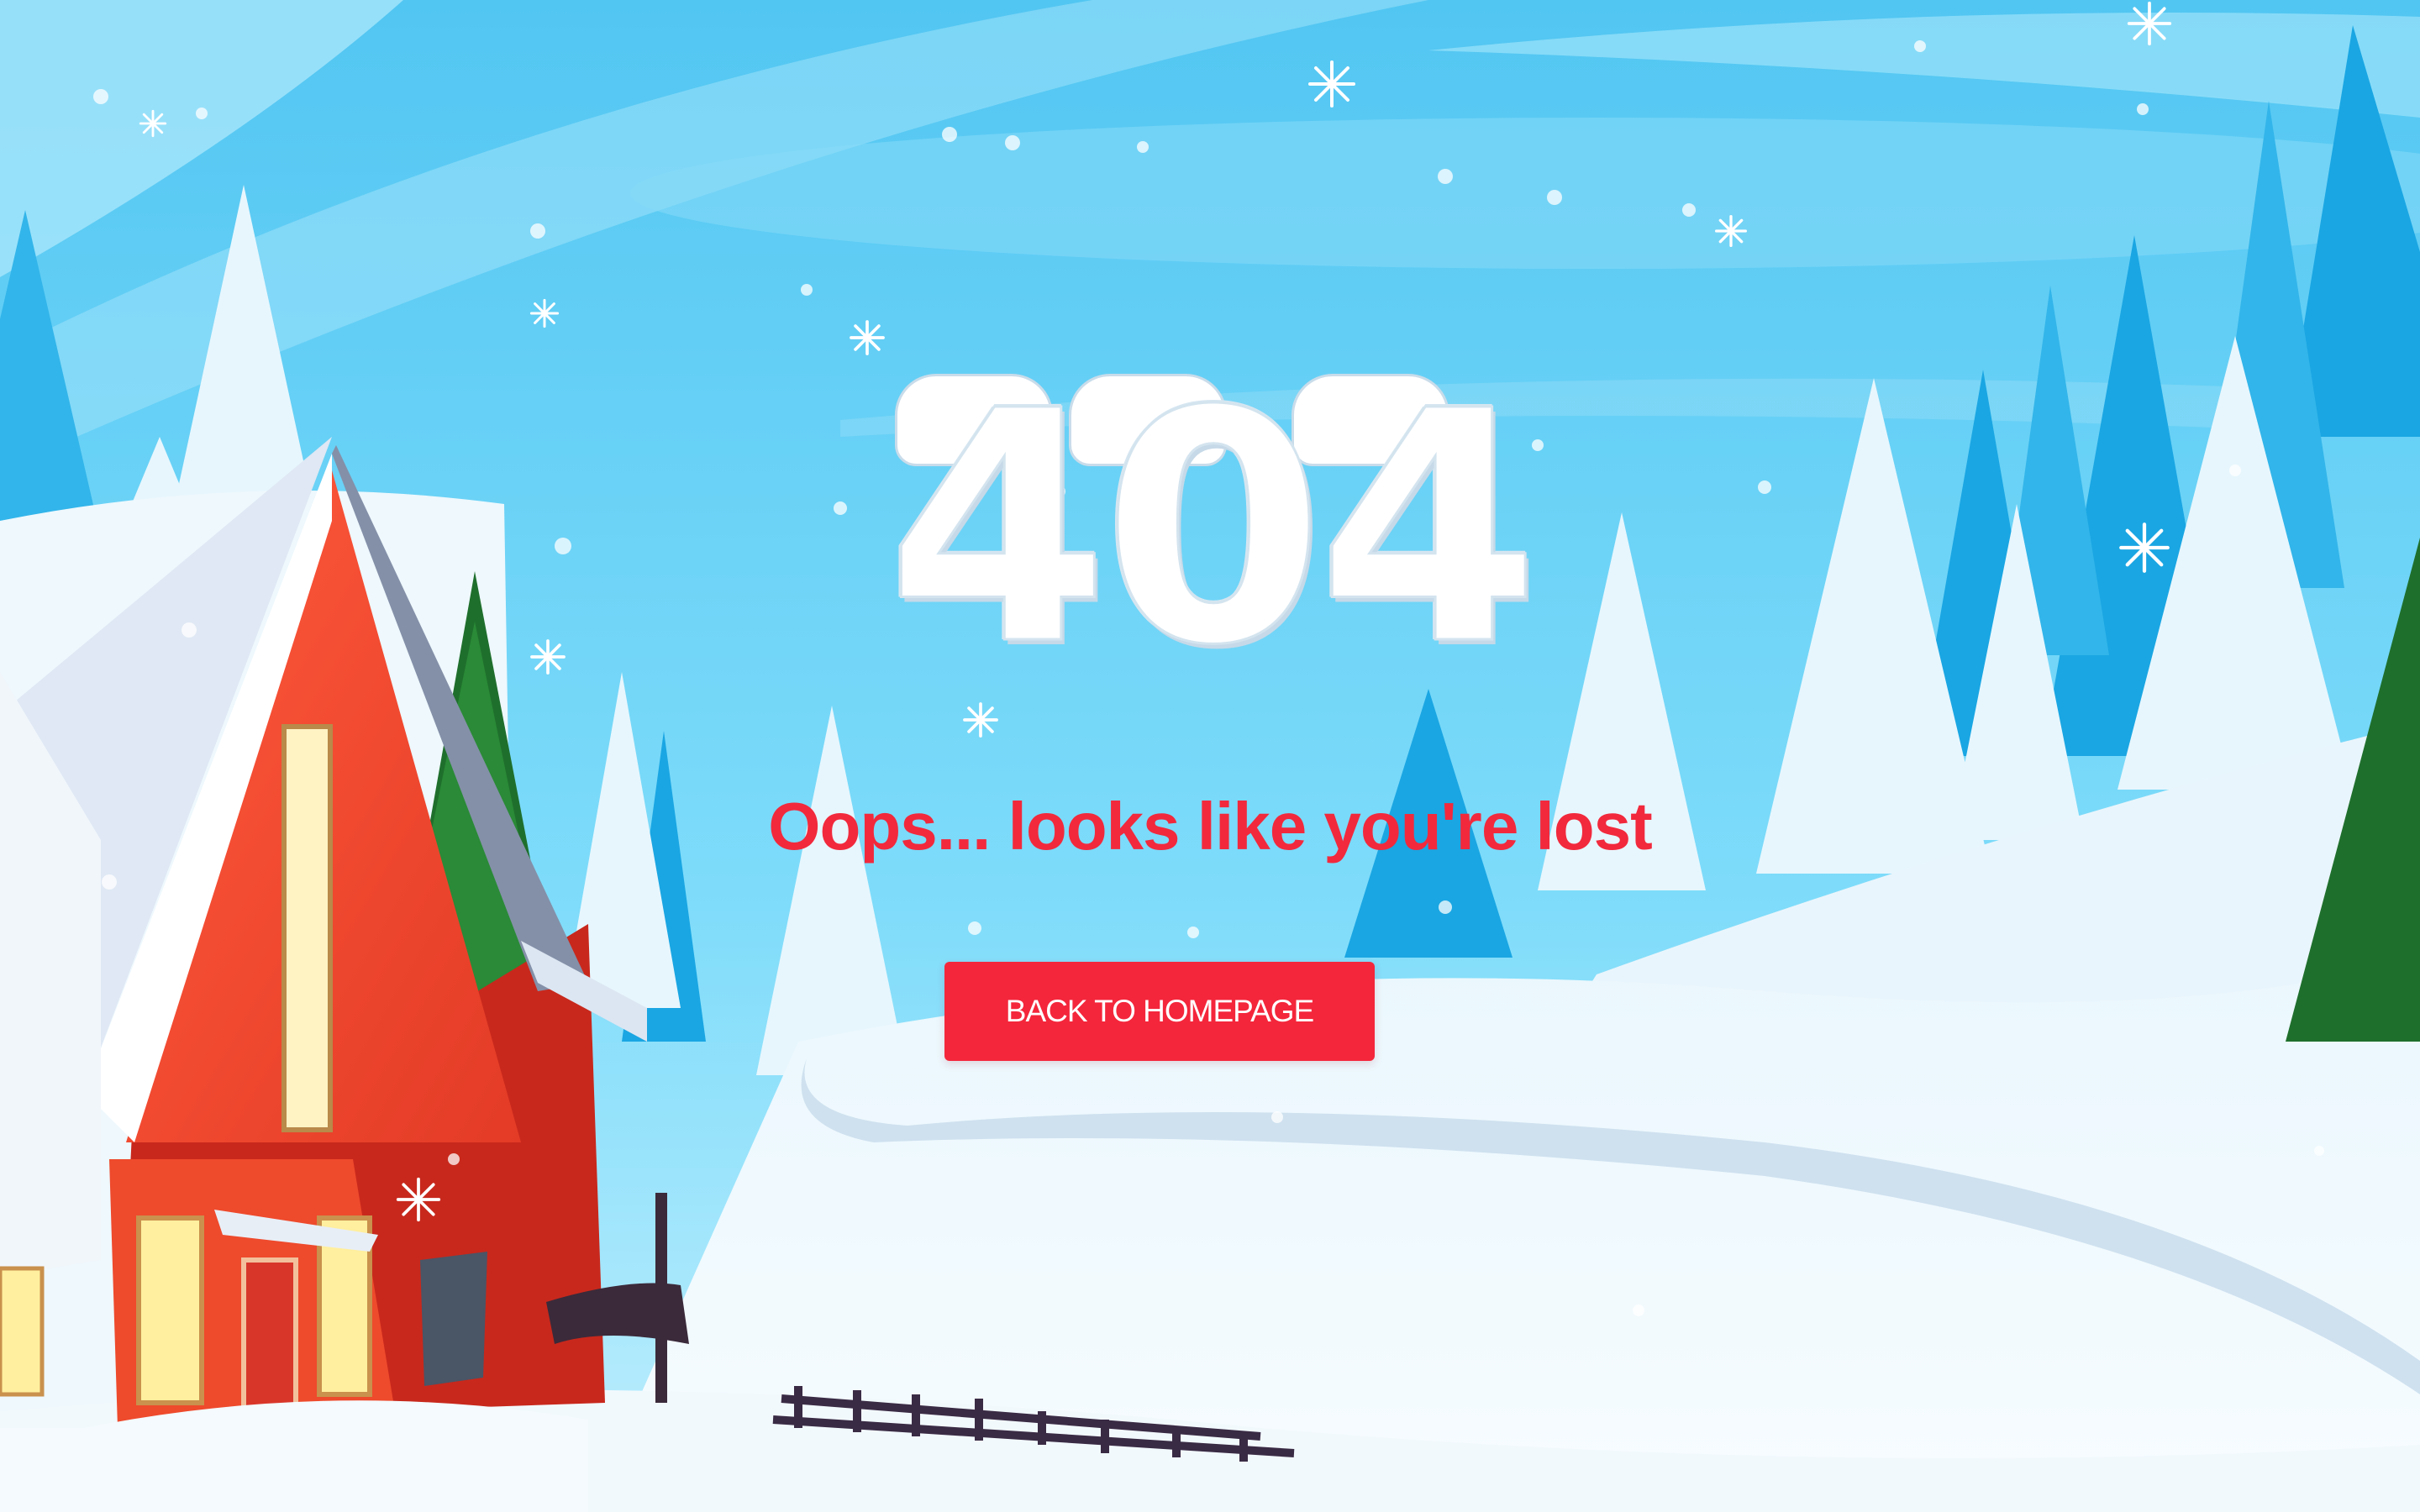  Describe the element at coordinates (1210, 826) in the screenshot. I see `error-message: Oops... looks like you're lost` at that location.